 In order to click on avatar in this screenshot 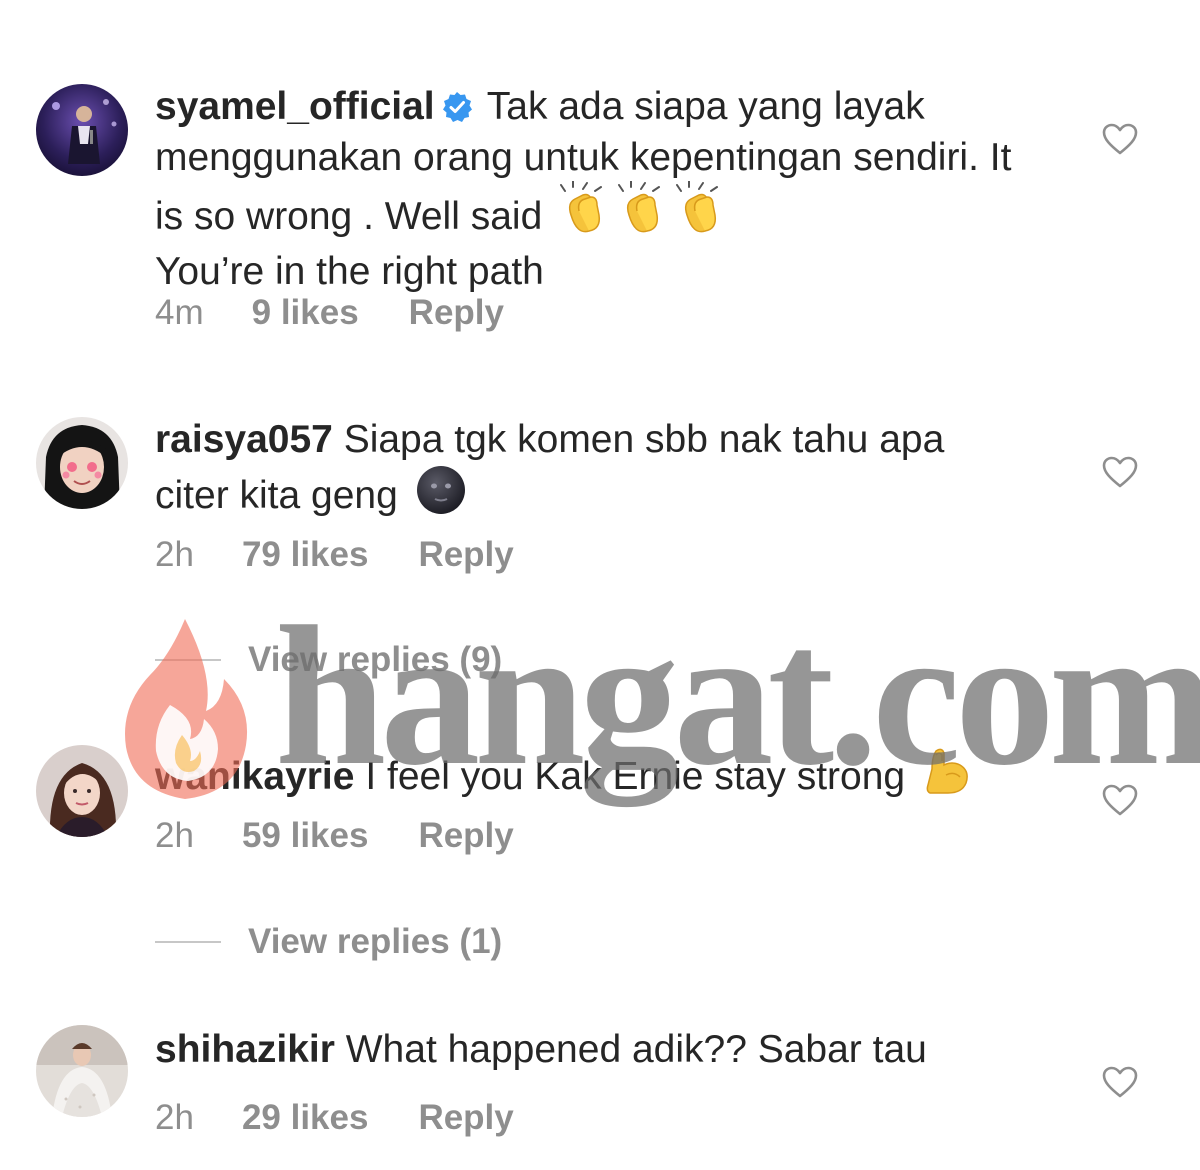, I will do `click(82, 1071)`.